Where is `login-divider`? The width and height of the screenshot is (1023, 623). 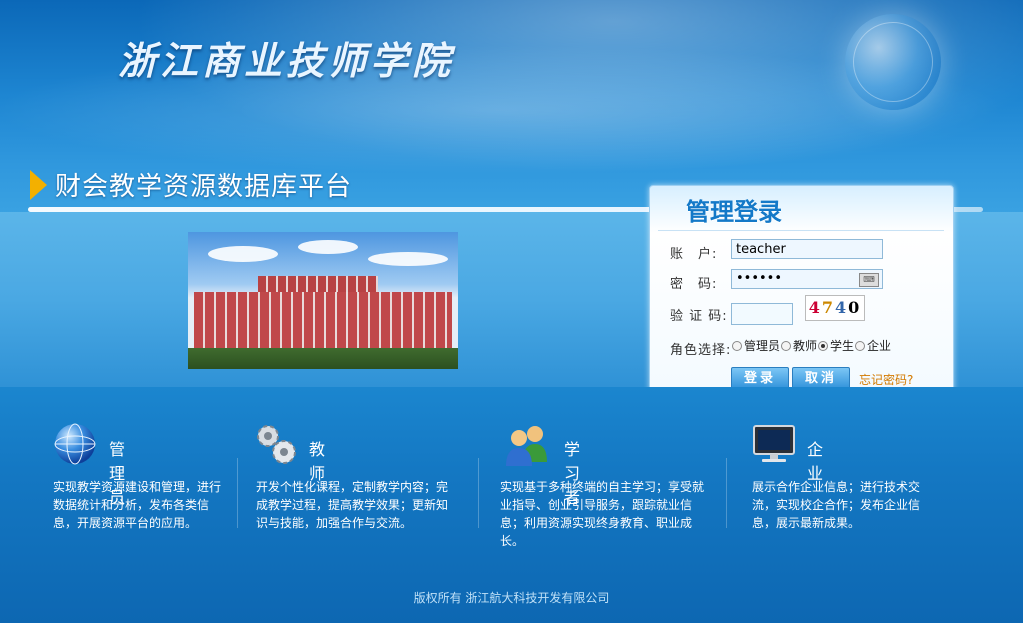 login-divider is located at coordinates (801, 230).